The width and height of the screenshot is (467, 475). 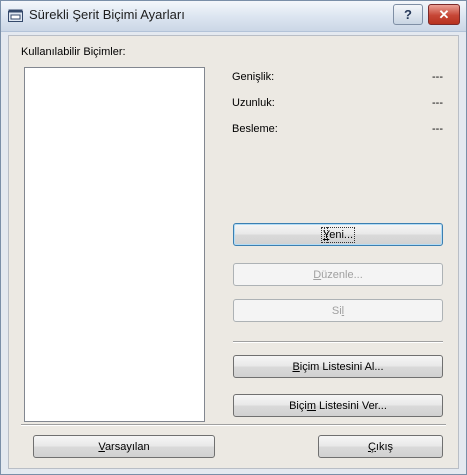 I want to click on exit-button-label: Çıkış, so click(x=380, y=446).